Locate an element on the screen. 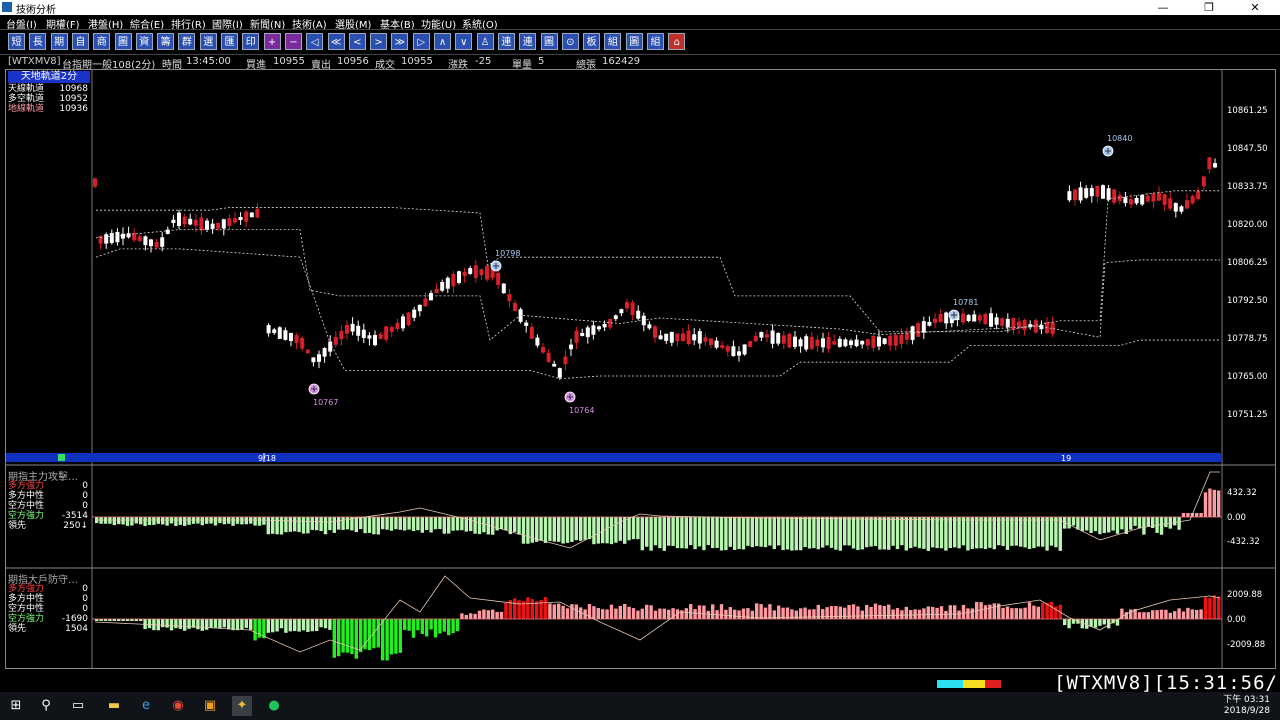  y-tick-label: 10806.25 is located at coordinates (1247, 263).